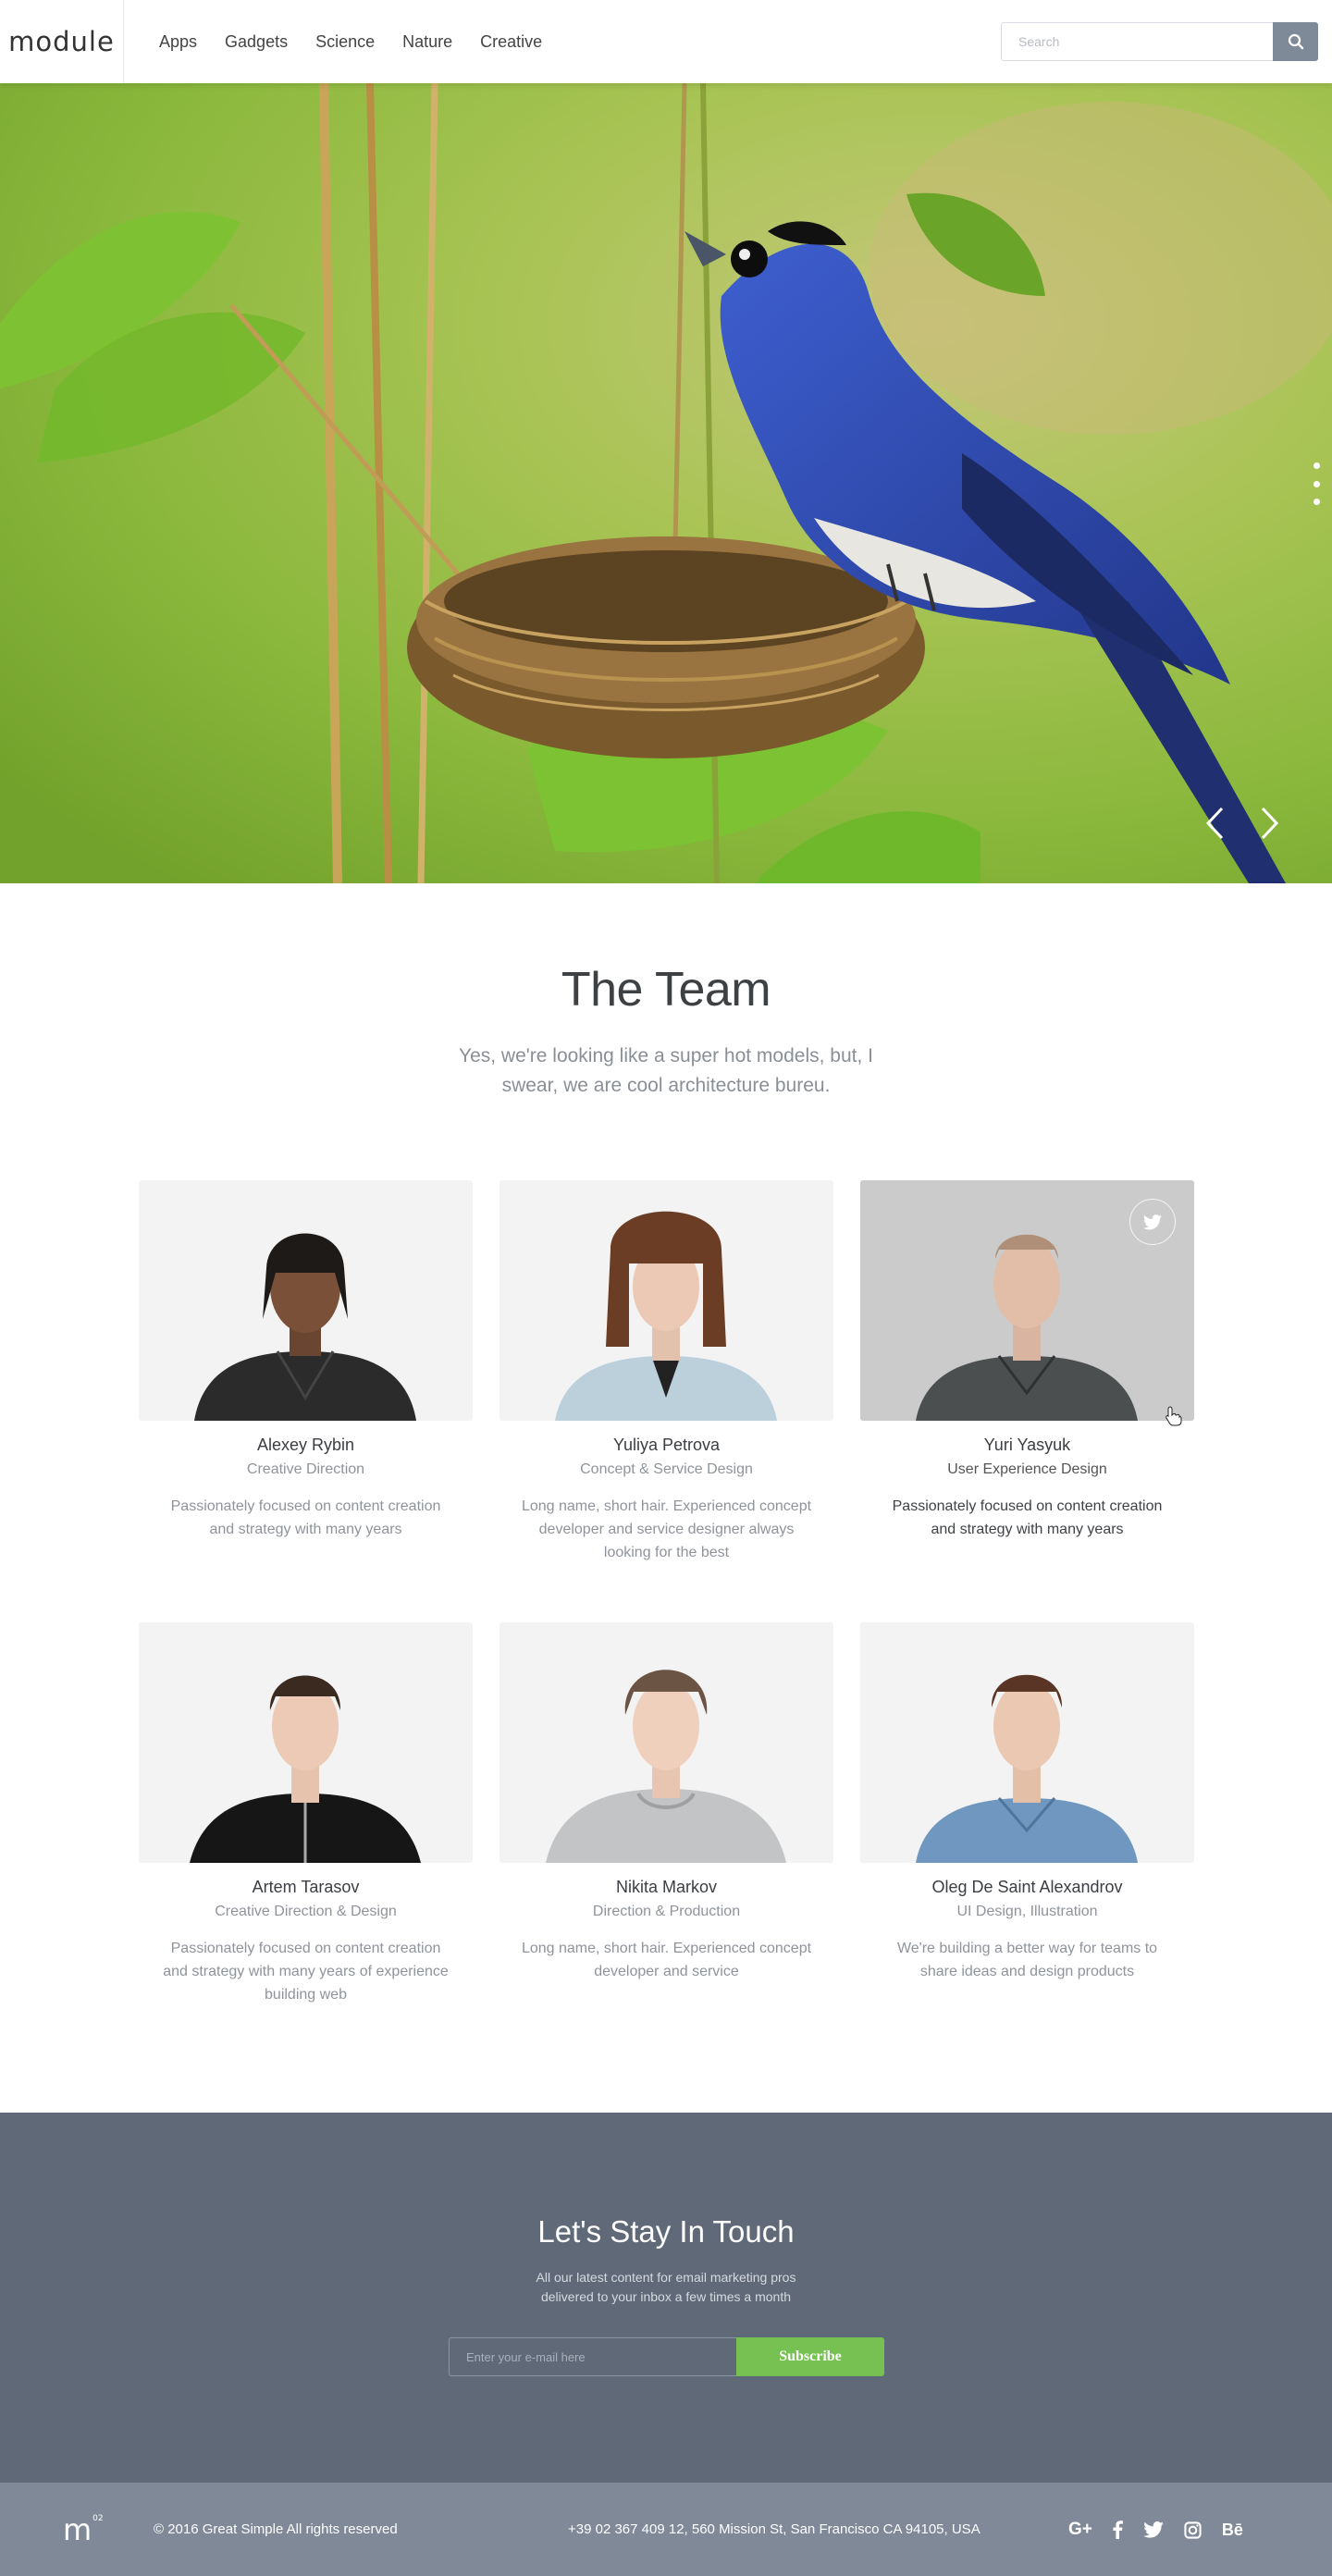 This screenshot has width=1332, height=2576. Describe the element at coordinates (1233, 2530) in the screenshot. I see `behance-icon: Bē` at that location.